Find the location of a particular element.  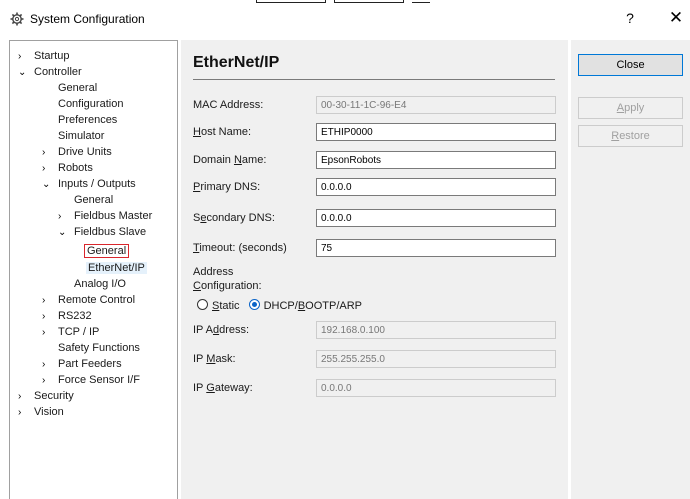

tree-item-label: Controller is located at coordinates (58, 72).